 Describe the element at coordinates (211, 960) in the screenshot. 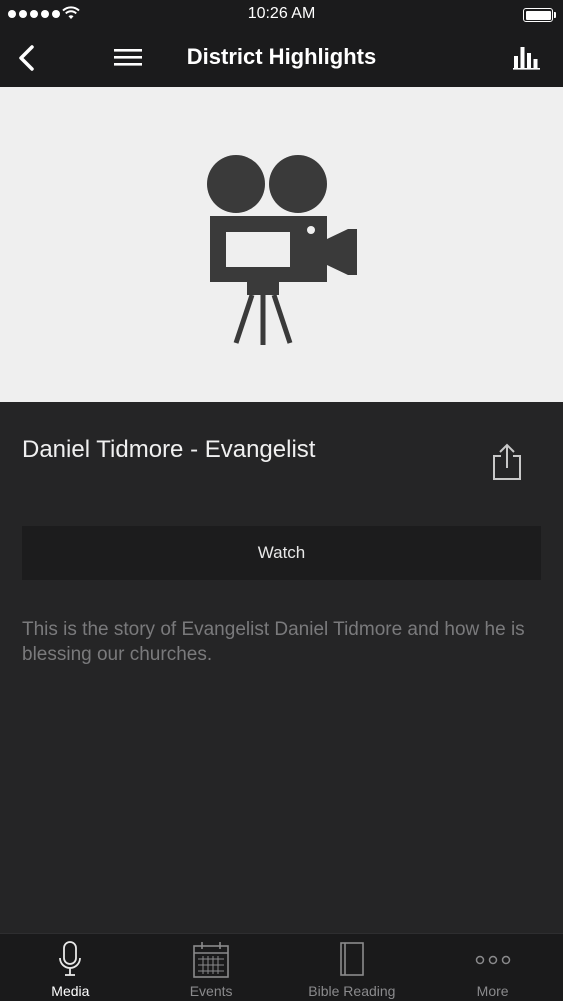

I see `calendar-icon` at that location.